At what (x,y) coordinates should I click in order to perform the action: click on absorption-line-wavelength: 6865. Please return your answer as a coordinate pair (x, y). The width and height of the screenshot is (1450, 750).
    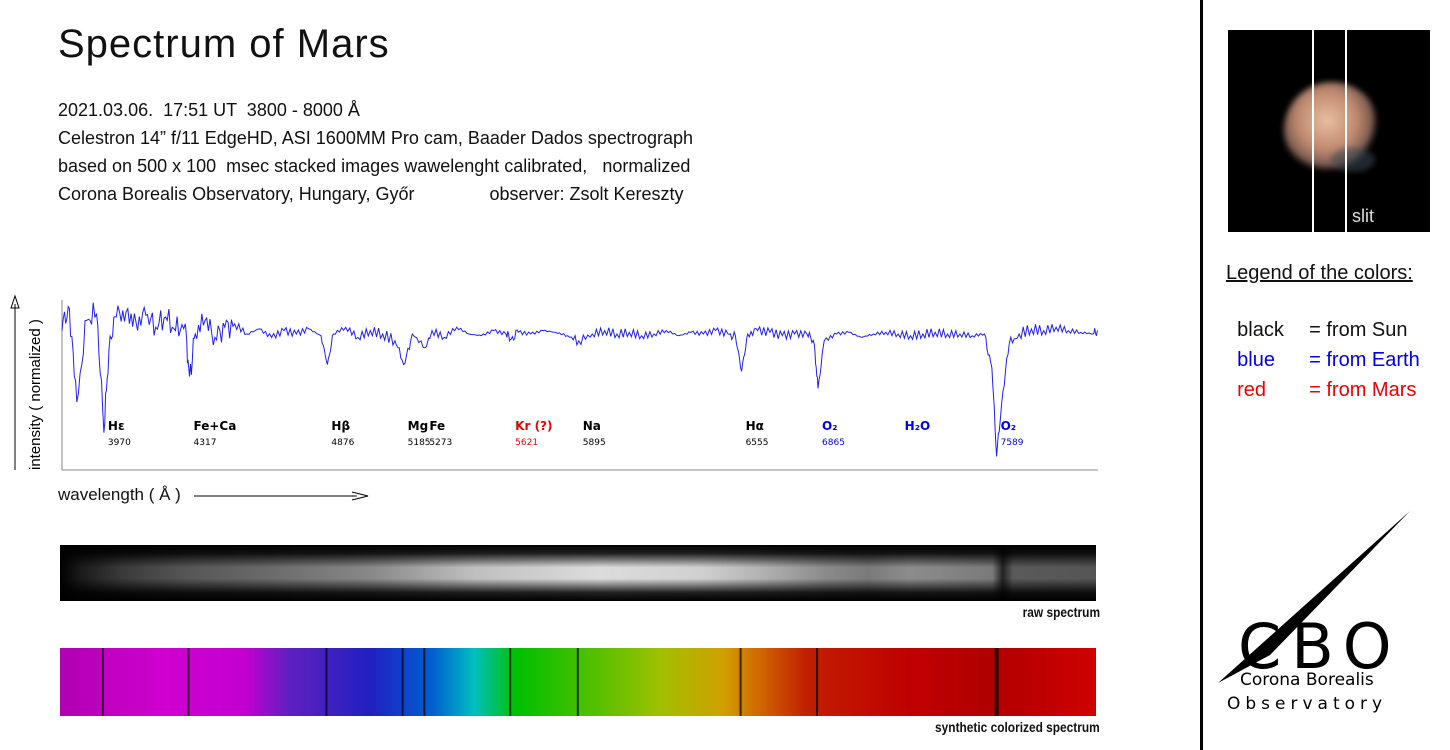
    Looking at the image, I should click on (833, 443).